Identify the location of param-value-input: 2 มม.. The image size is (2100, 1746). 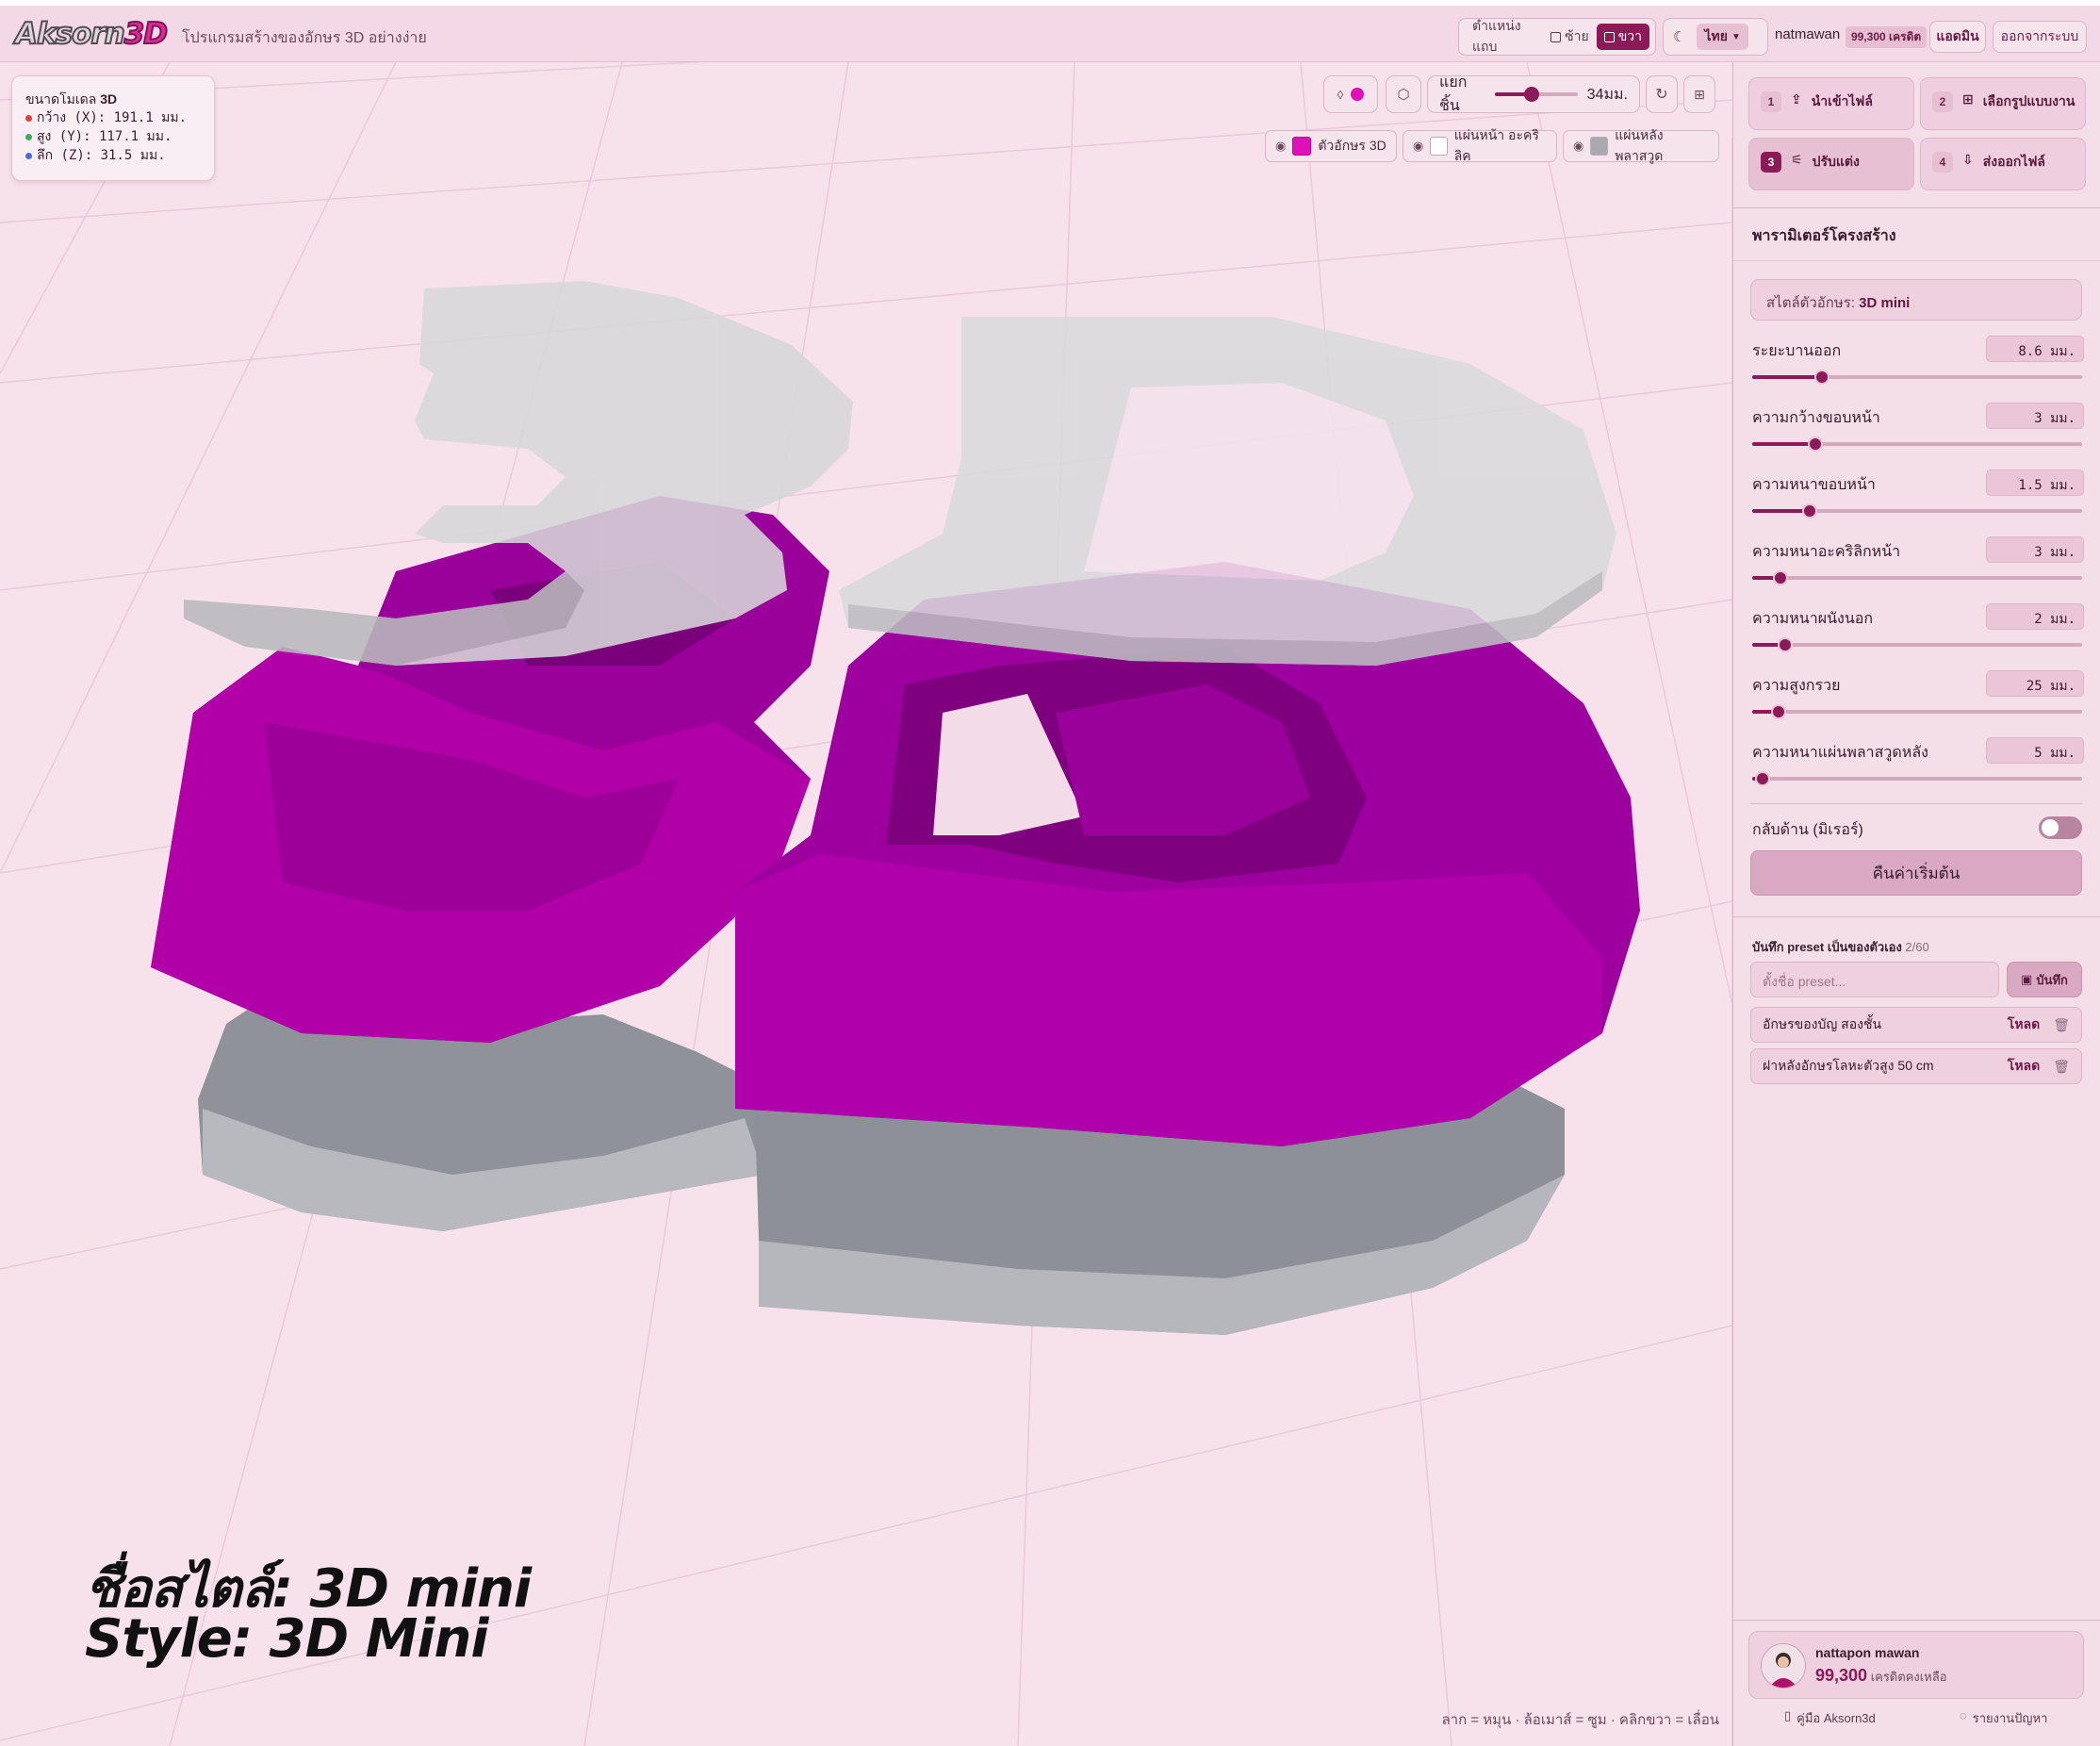
(2035, 616).